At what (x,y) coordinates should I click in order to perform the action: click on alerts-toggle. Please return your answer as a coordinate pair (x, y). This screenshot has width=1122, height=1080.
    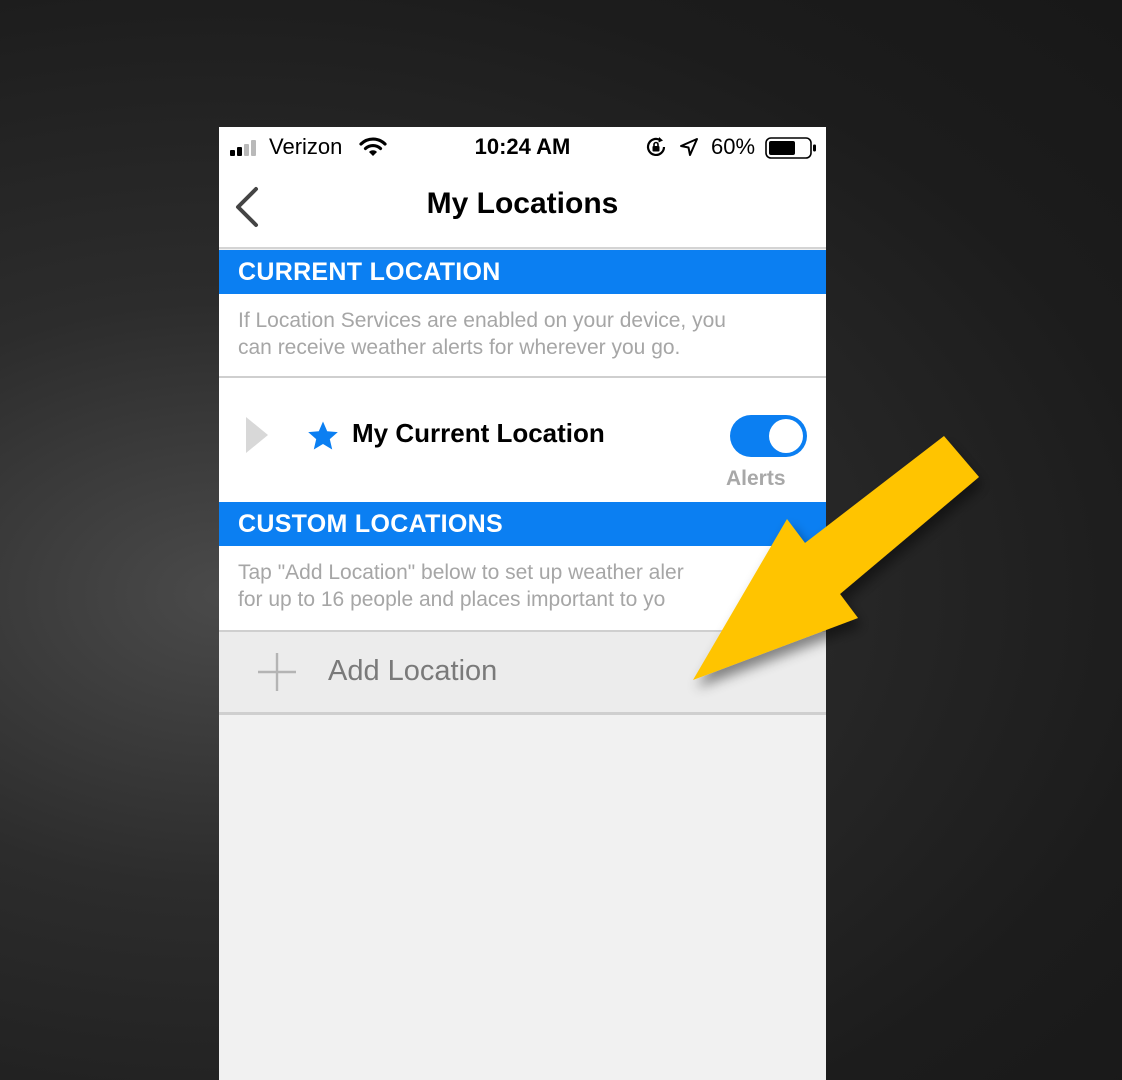
    Looking at the image, I should click on (768, 436).